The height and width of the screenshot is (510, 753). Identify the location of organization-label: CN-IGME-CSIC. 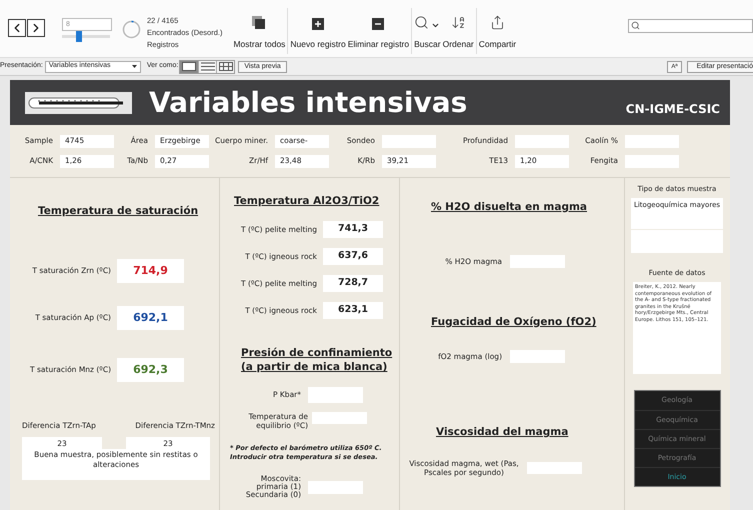
(673, 109).